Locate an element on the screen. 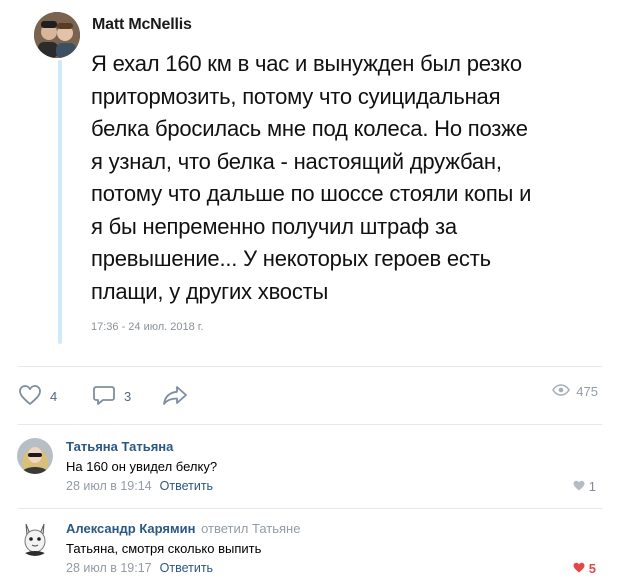  tweet-author-avatar is located at coordinates (57, 35).